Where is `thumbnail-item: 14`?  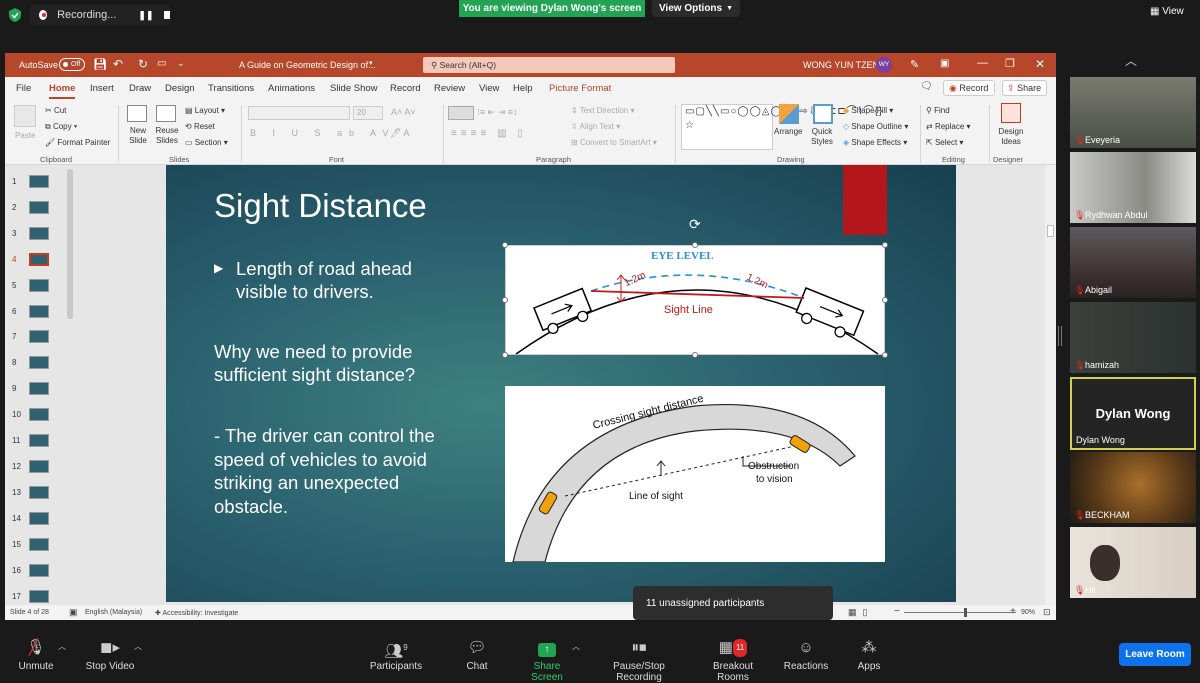 thumbnail-item: 14 is located at coordinates (39, 520).